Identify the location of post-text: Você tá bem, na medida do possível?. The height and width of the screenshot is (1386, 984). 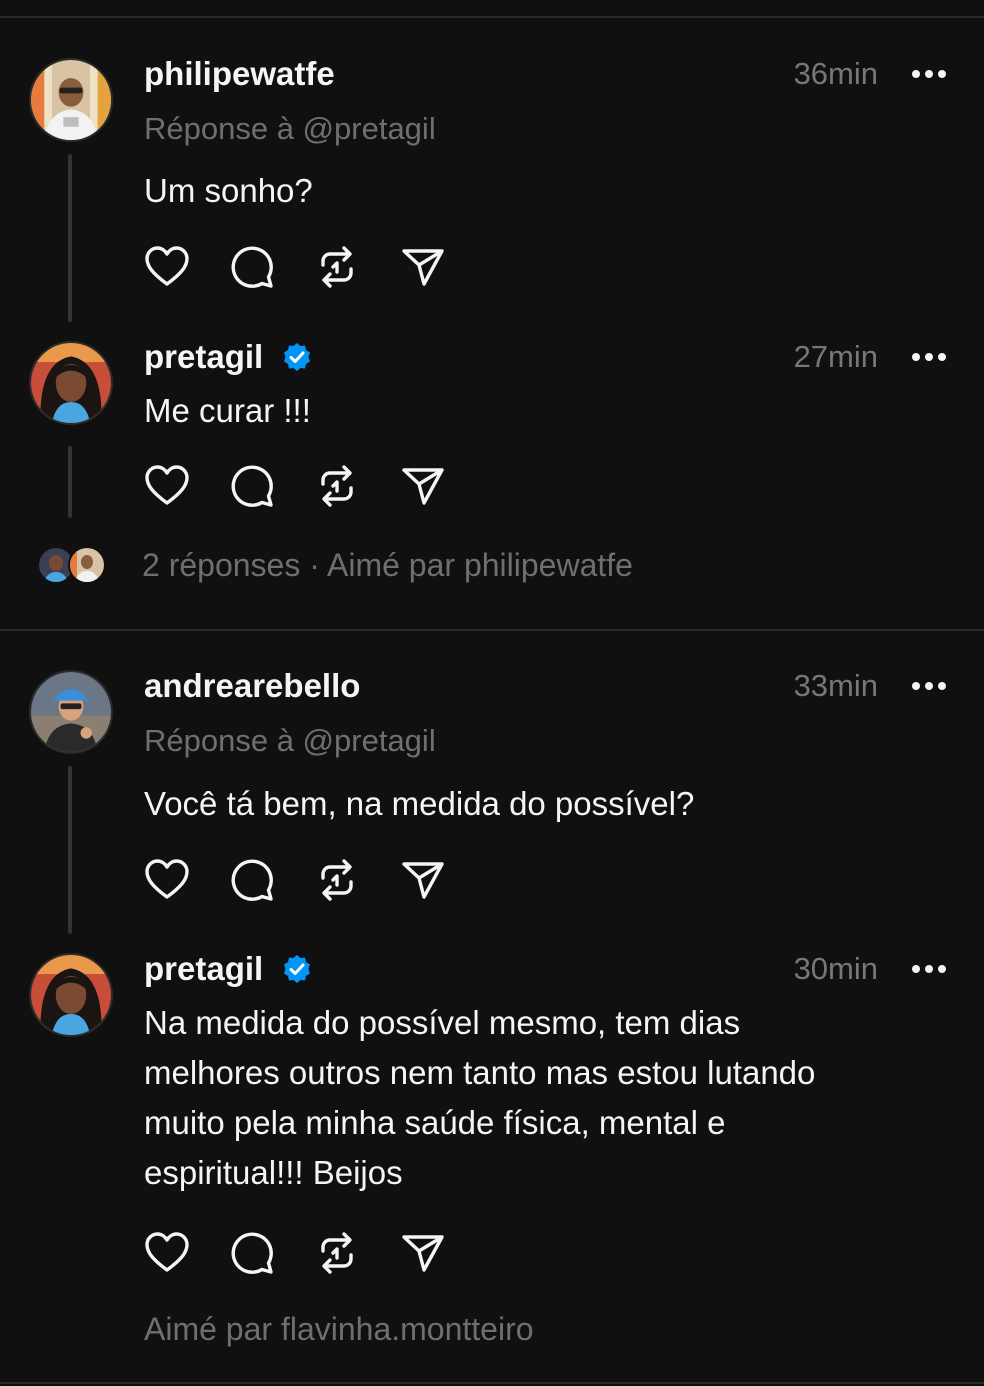
(419, 803).